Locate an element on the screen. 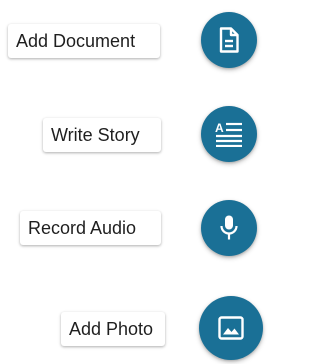 The height and width of the screenshot is (364, 320). story-text-icon: A is located at coordinates (229, 134).